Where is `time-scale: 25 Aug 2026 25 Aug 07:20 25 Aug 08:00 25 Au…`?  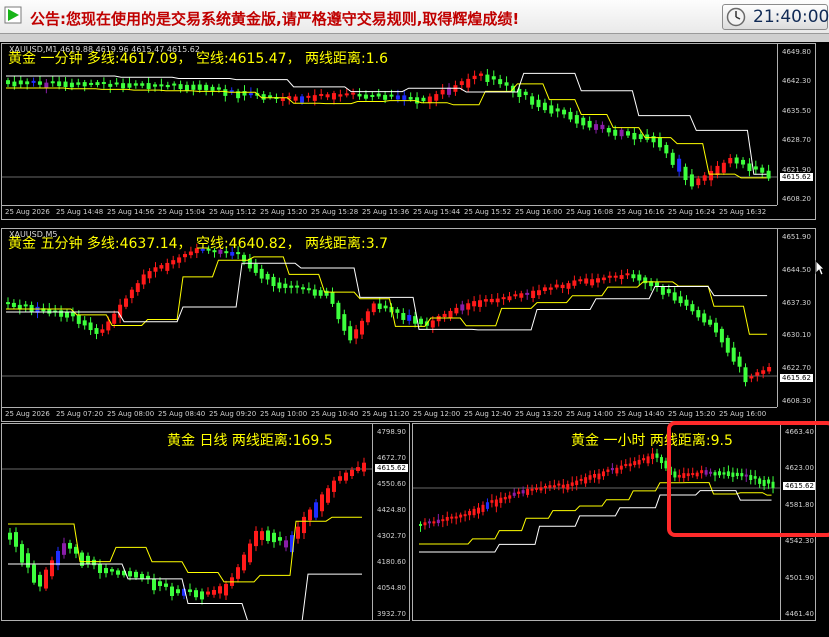 time-scale: 25 Aug 2026 25 Aug 07:20 25 Aug 08:00 25 Au… is located at coordinates (389, 414).